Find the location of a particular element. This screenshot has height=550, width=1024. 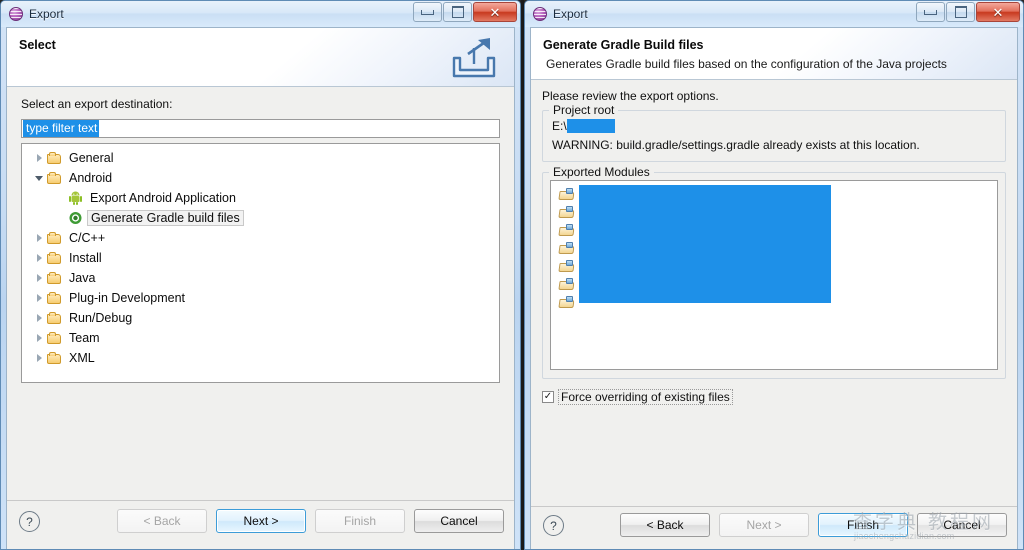

left-window-controls: ✕ is located at coordinates (464, 12).